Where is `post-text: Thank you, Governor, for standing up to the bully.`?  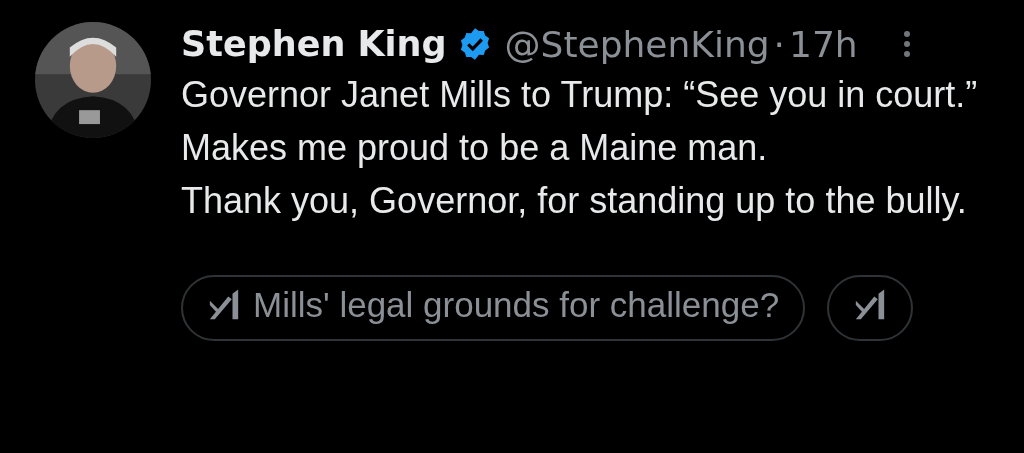
post-text: Thank you, Governor, for standing up to the bully. is located at coordinates (574, 201).